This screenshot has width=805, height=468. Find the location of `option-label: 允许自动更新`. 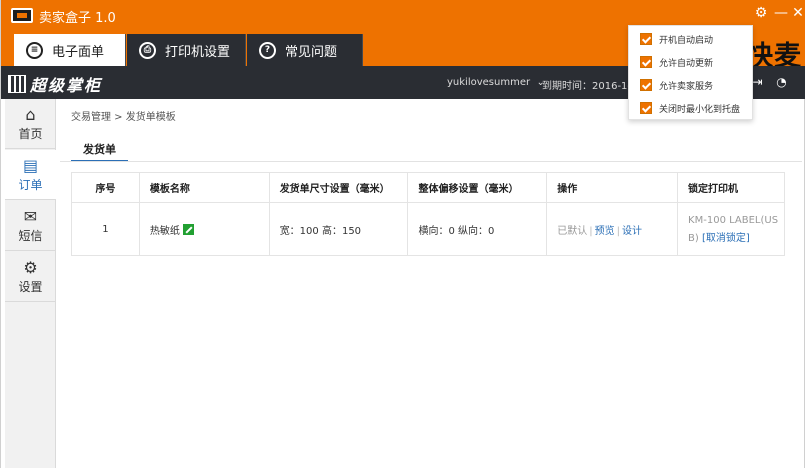

option-label: 允许自动更新 is located at coordinates (686, 63).